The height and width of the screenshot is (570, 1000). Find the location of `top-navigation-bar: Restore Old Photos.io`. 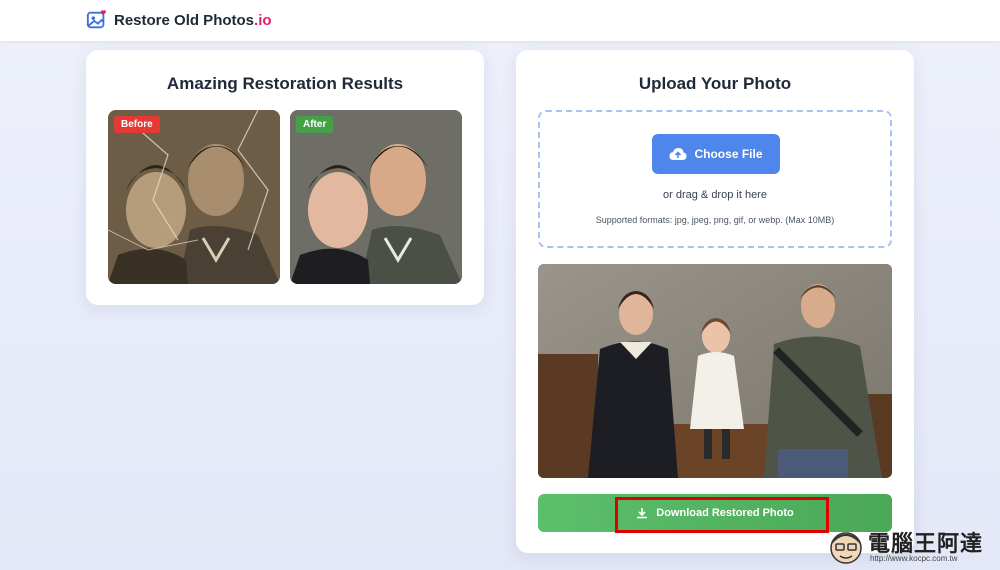

top-navigation-bar: Restore Old Photos.io is located at coordinates (500, 21).